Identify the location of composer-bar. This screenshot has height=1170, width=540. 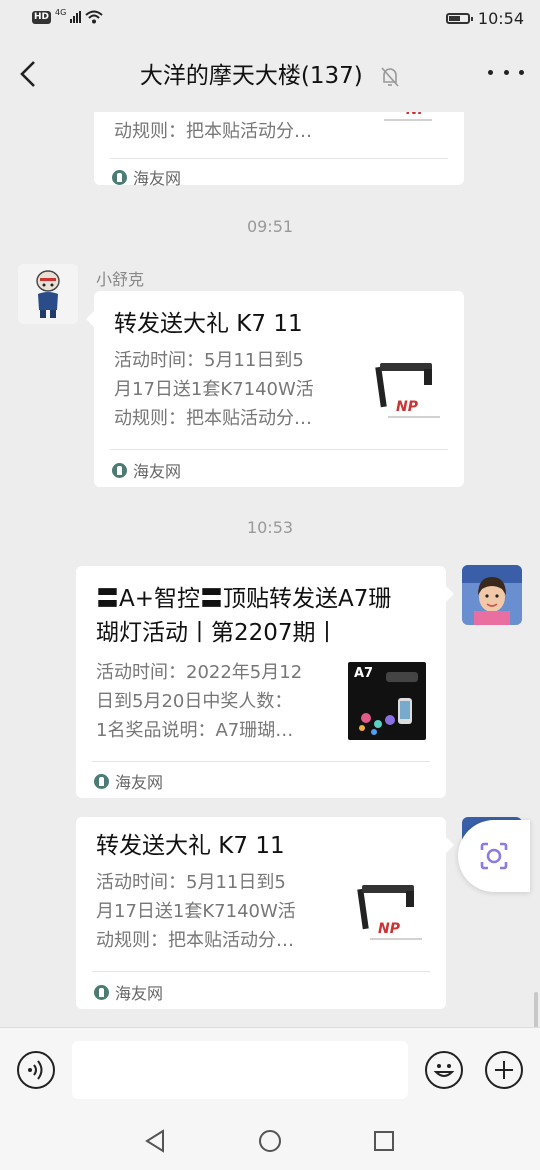
(270, 1070).